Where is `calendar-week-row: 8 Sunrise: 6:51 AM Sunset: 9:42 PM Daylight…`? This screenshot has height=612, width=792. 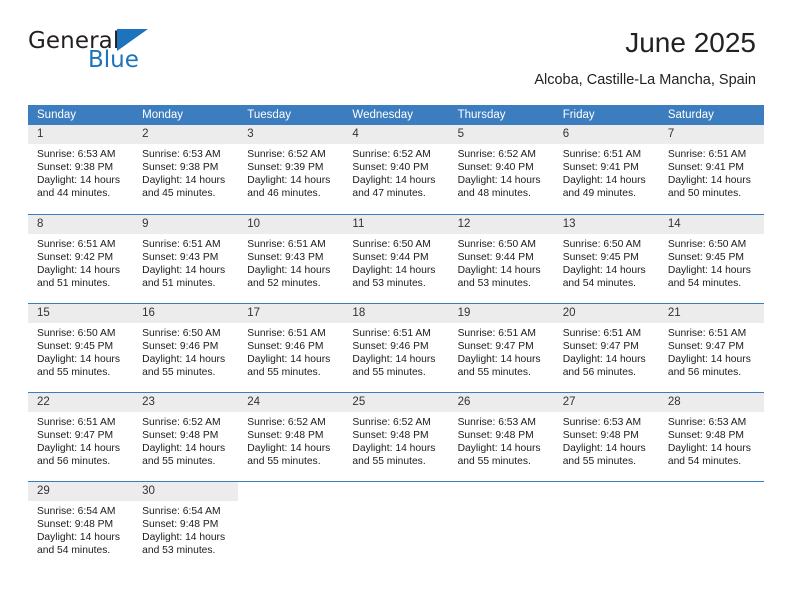 calendar-week-row: 8 Sunrise: 6:51 AM Sunset: 9:42 PM Daylight… is located at coordinates (396, 258).